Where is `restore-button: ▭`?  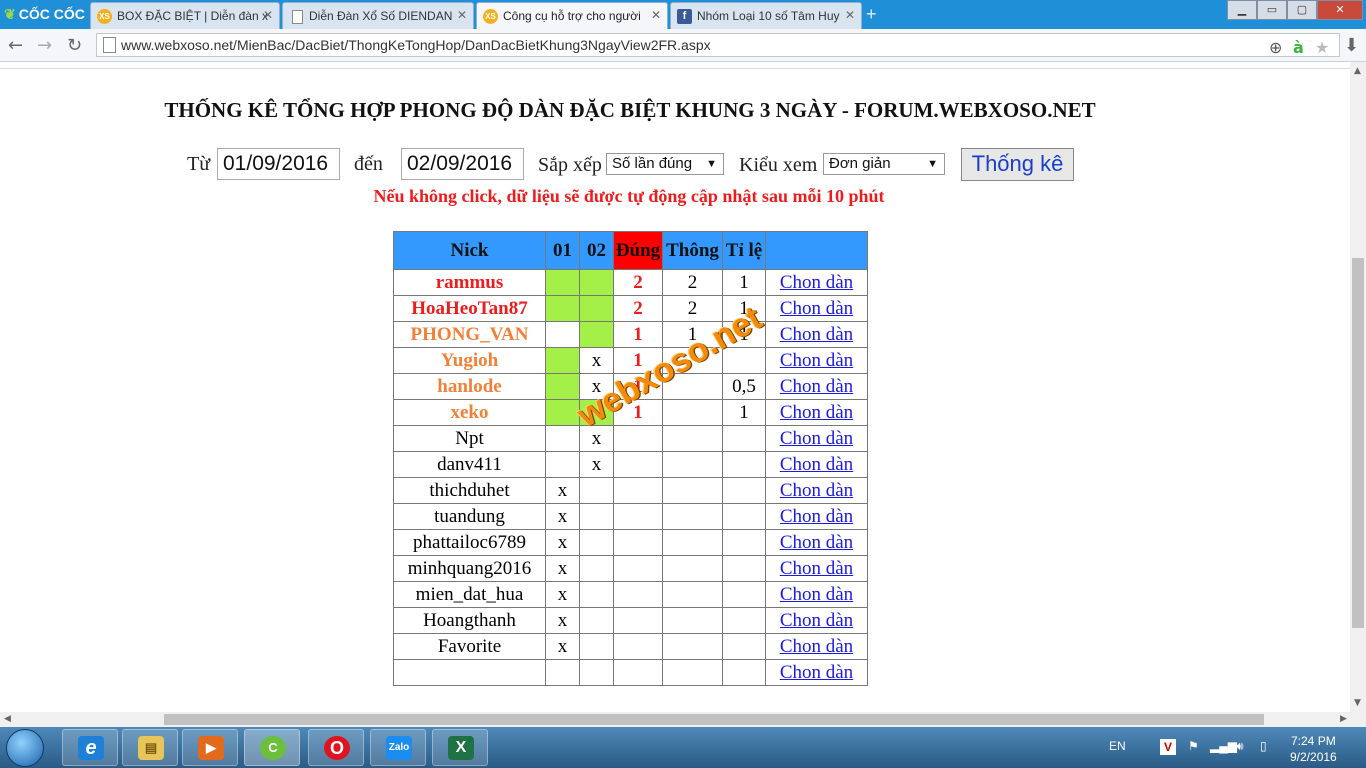
restore-button: ▭ is located at coordinates (1272, 10).